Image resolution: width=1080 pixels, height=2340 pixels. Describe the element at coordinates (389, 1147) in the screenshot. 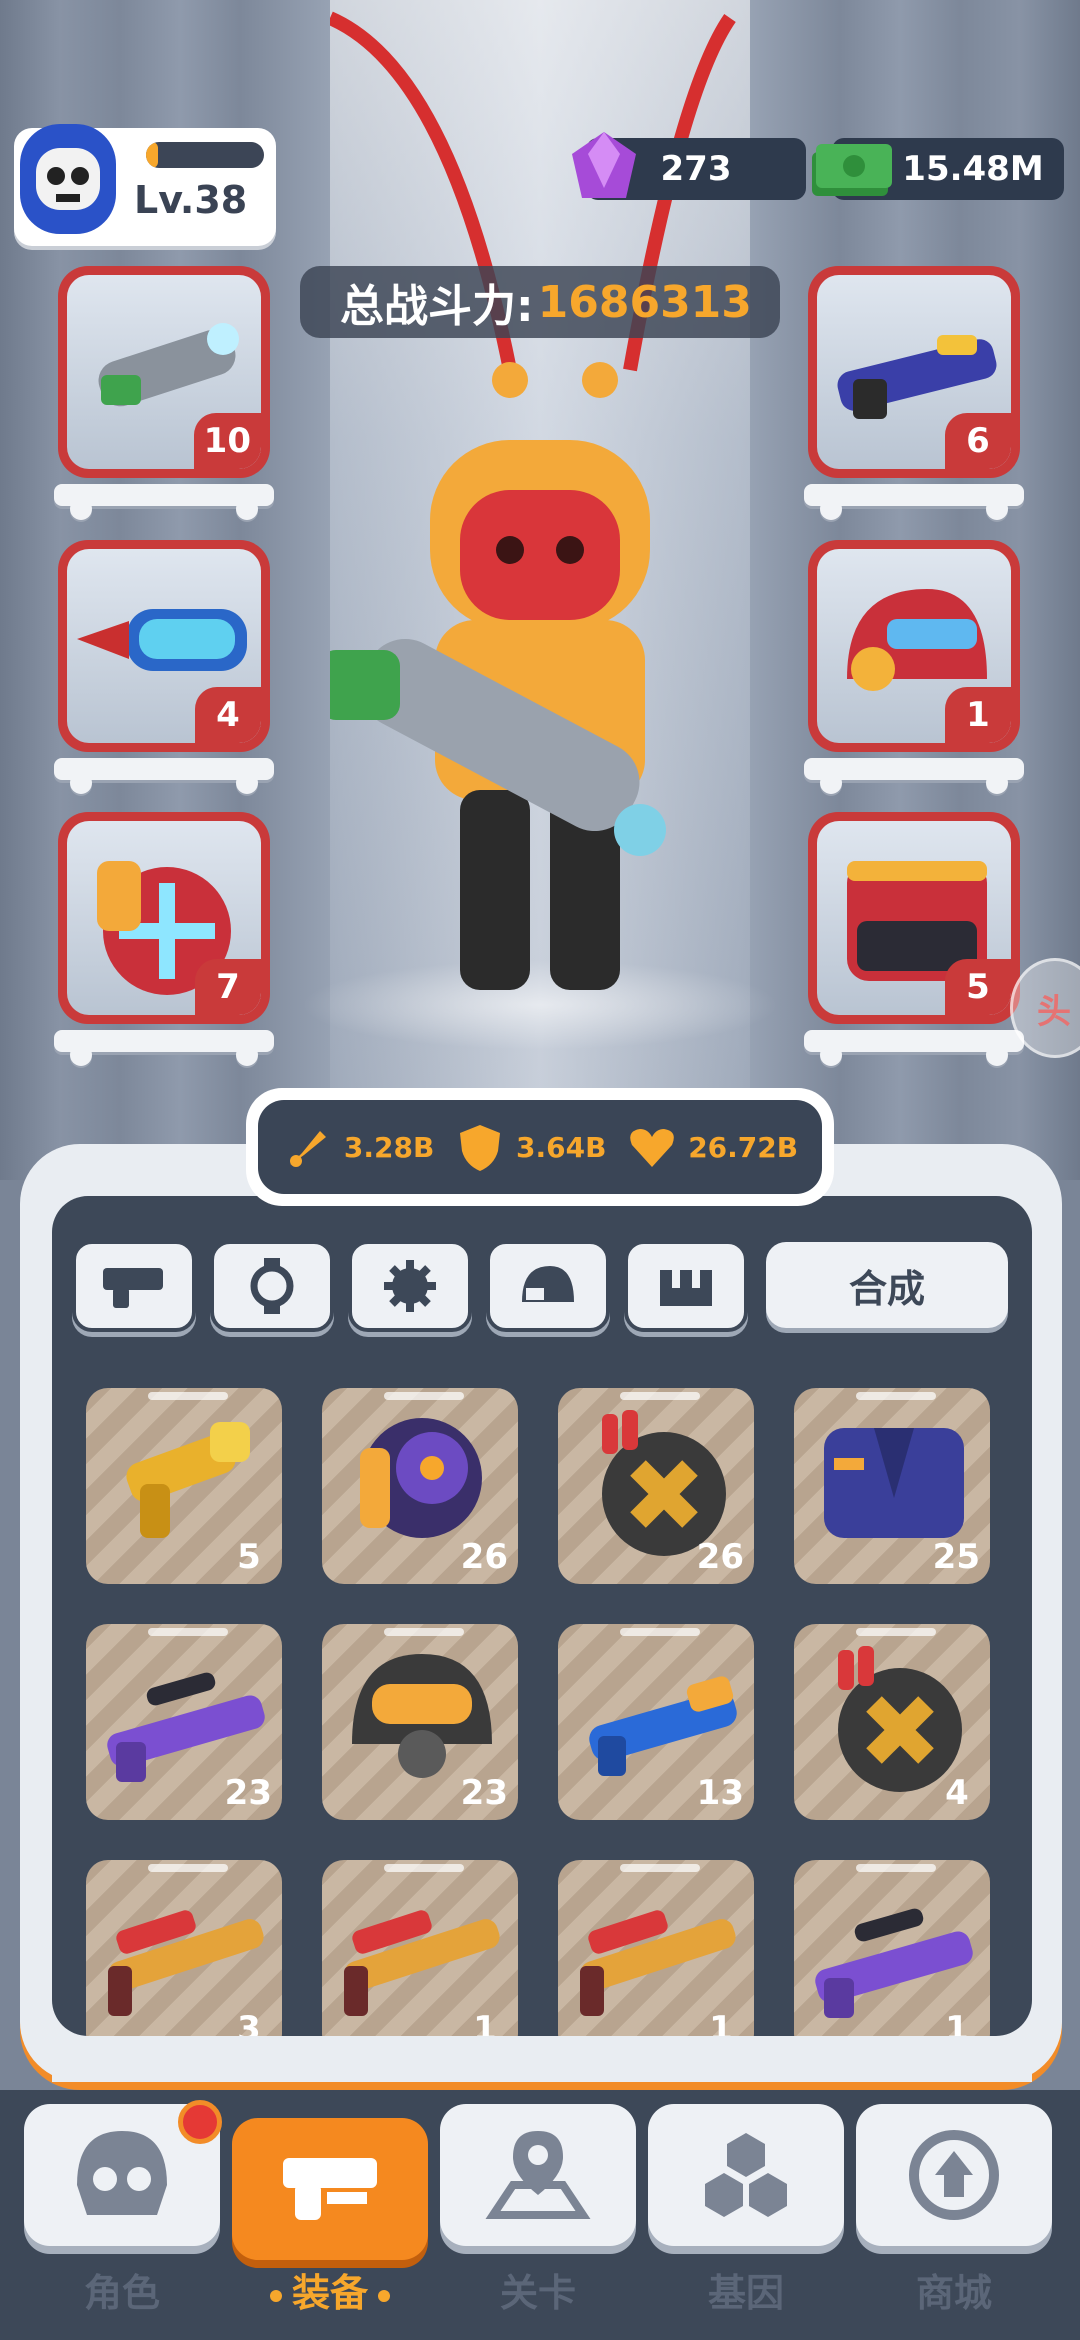

I see `attack-value: 3.28B` at that location.